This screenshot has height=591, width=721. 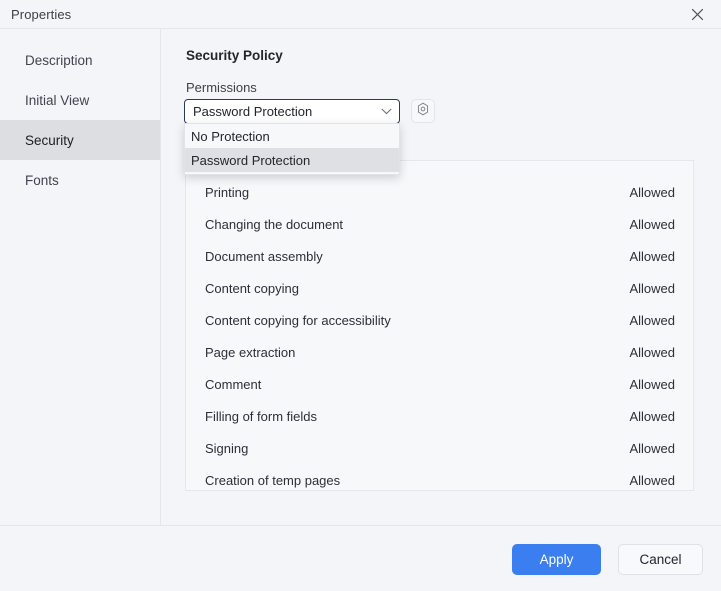 I want to click on sidebar-item-security: Security, so click(x=80, y=140).